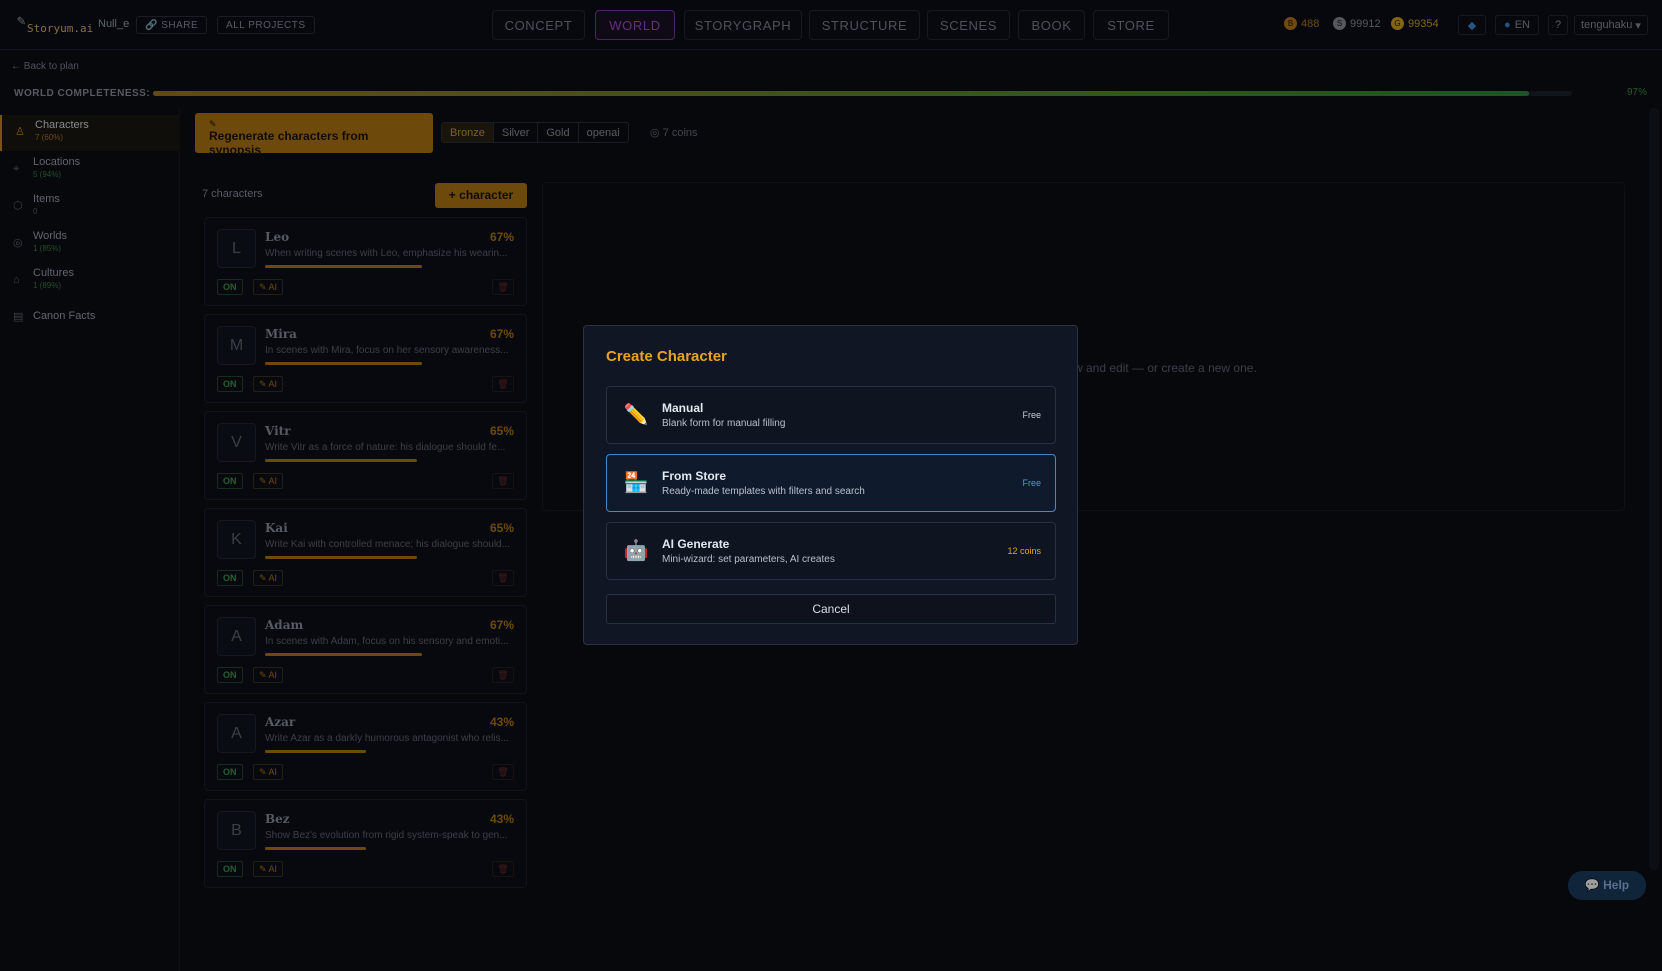  Describe the element at coordinates (1024, 551) in the screenshot. I see `option-price: 12 coins` at that location.